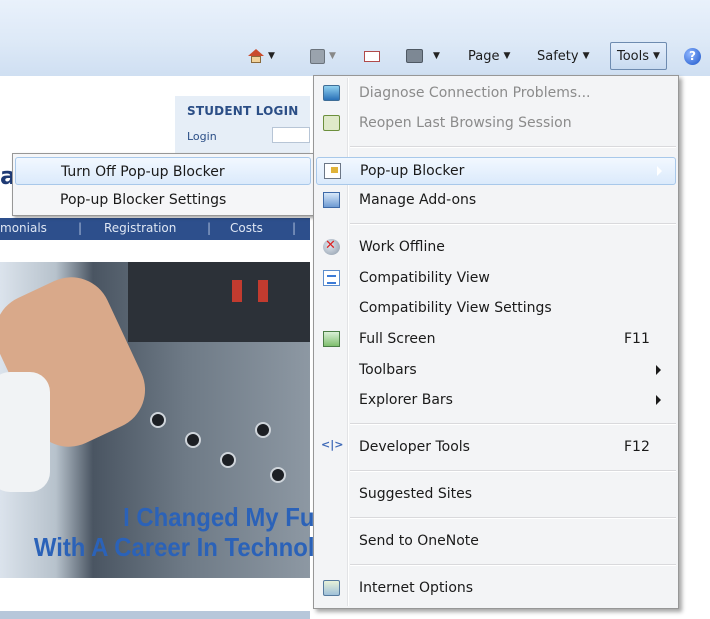 Image resolution: width=710 pixels, height=619 pixels. I want to click on help-icon: ?, so click(692, 56).